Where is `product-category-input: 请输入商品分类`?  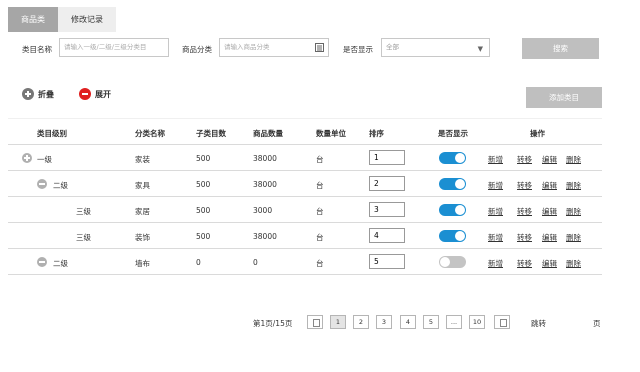
product-category-input: 请输入商品分类 is located at coordinates (274, 47).